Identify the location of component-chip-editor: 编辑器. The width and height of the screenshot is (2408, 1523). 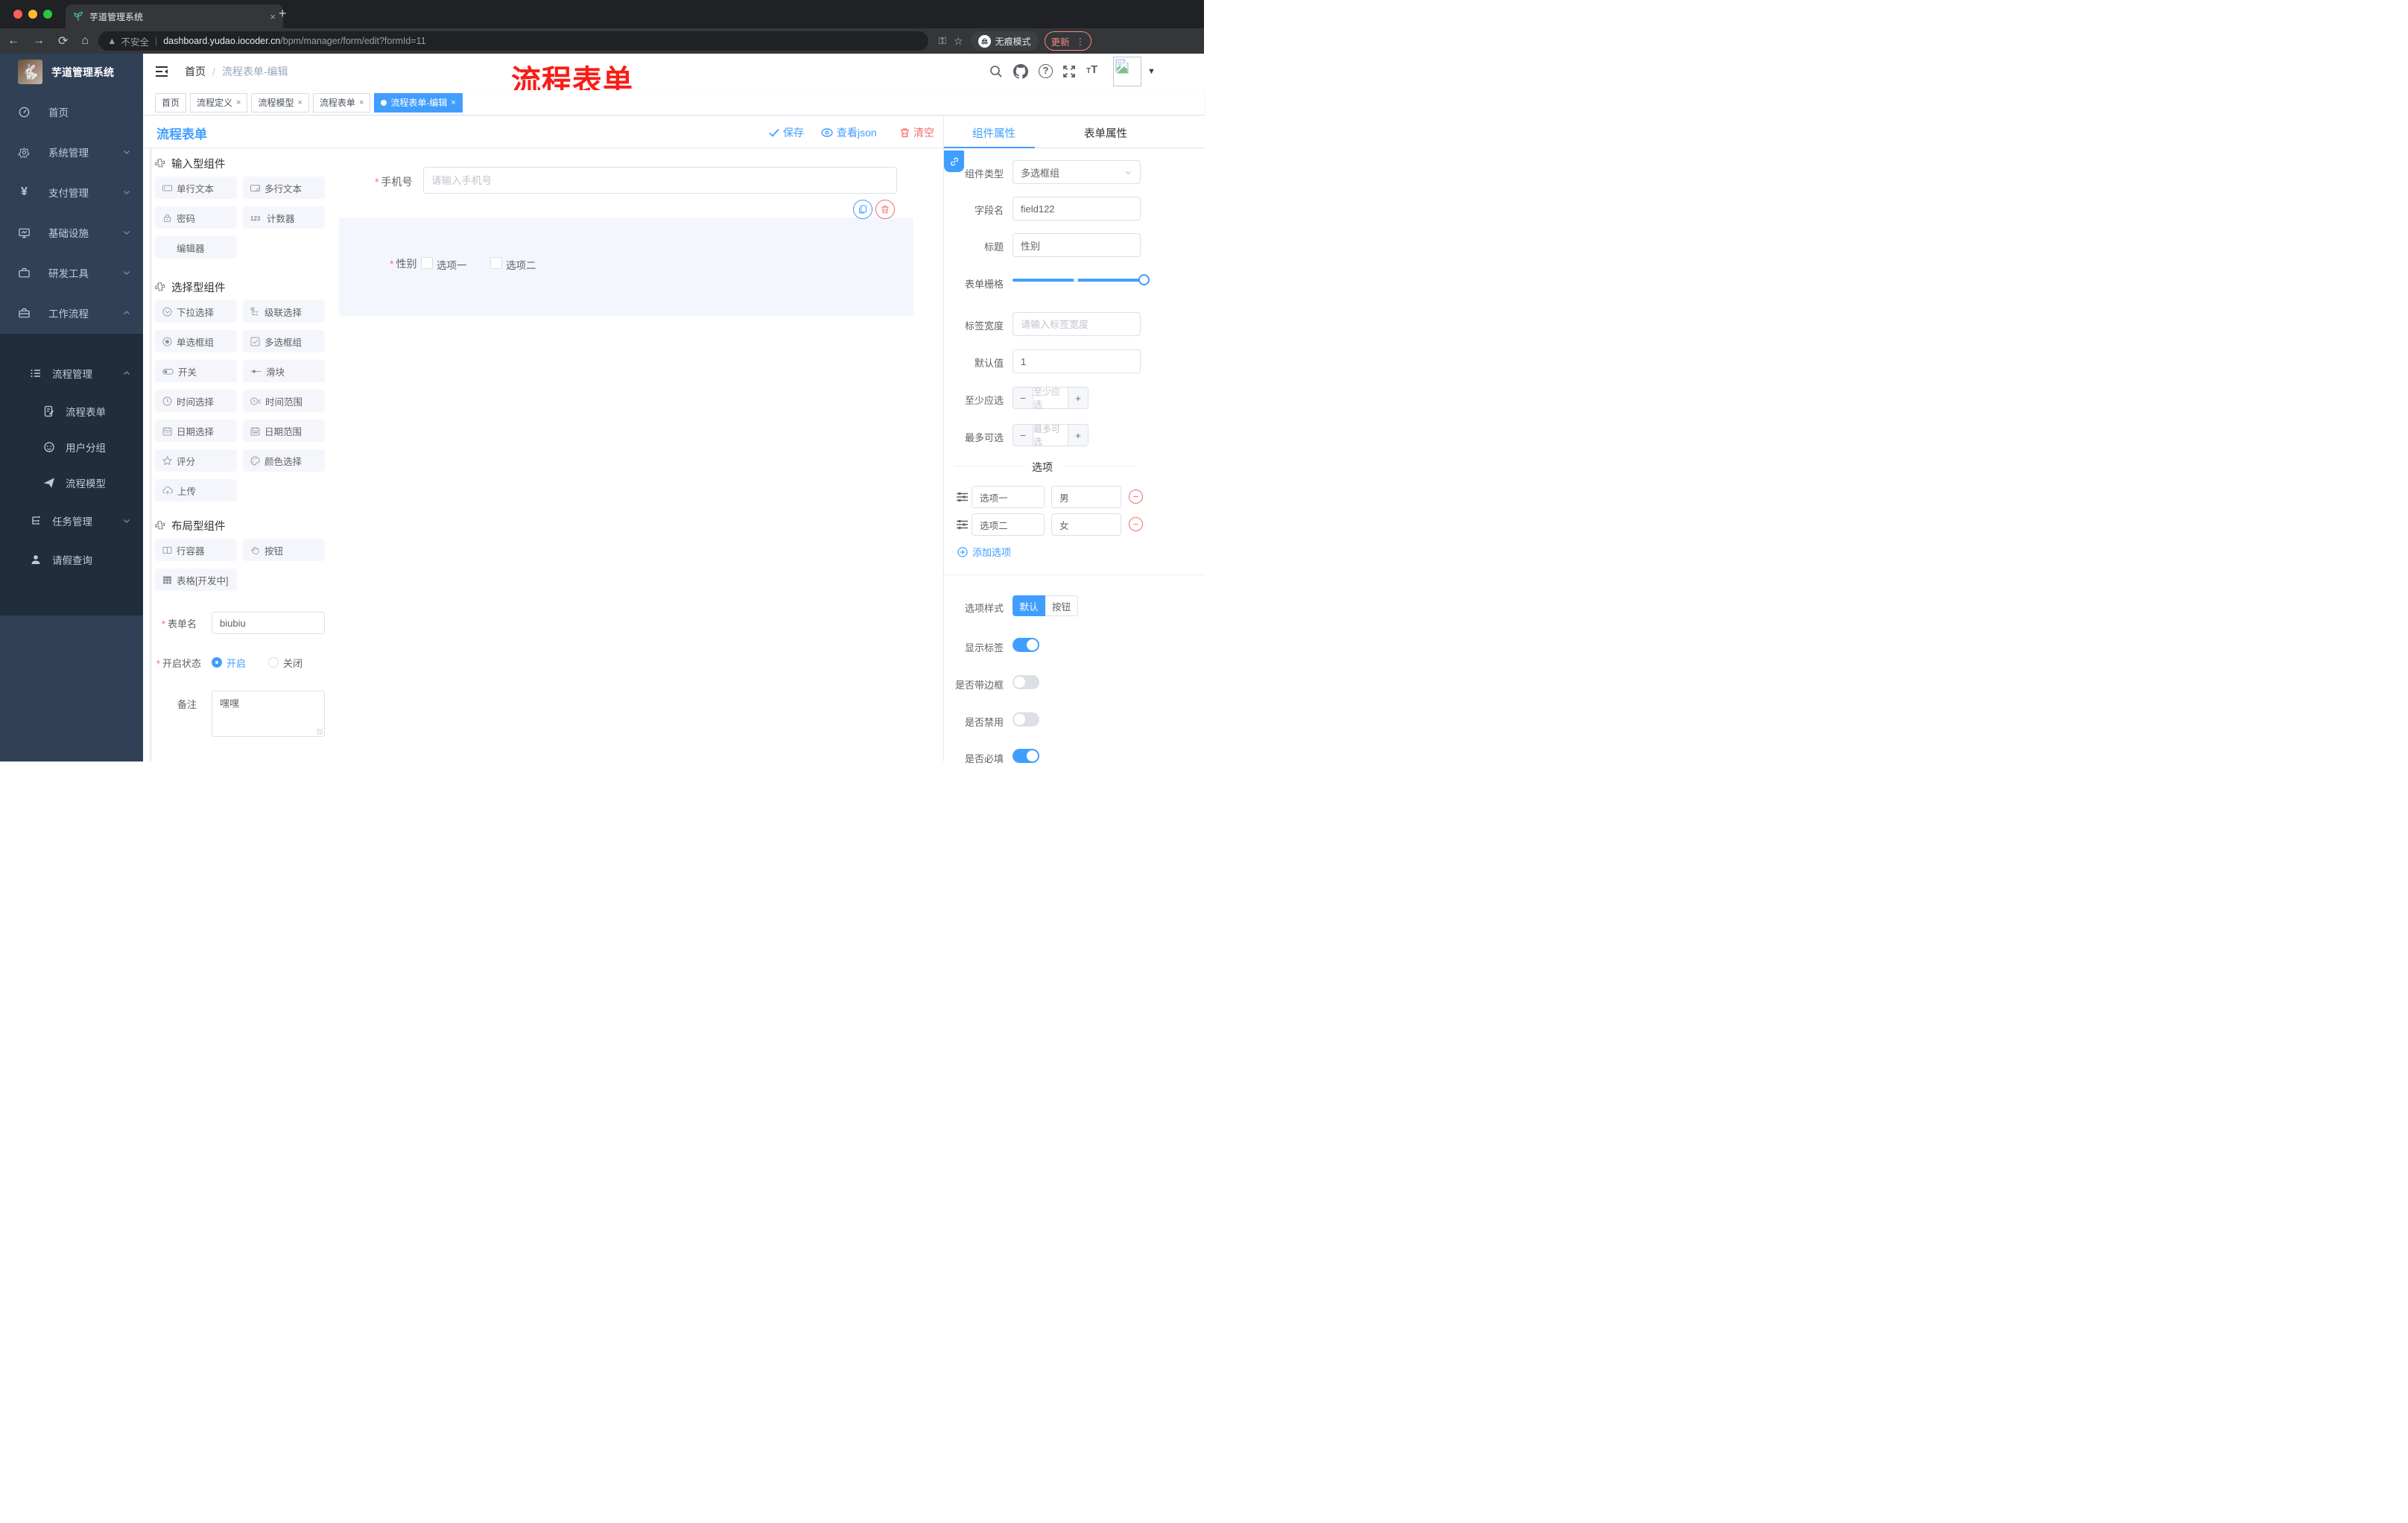
(196, 248).